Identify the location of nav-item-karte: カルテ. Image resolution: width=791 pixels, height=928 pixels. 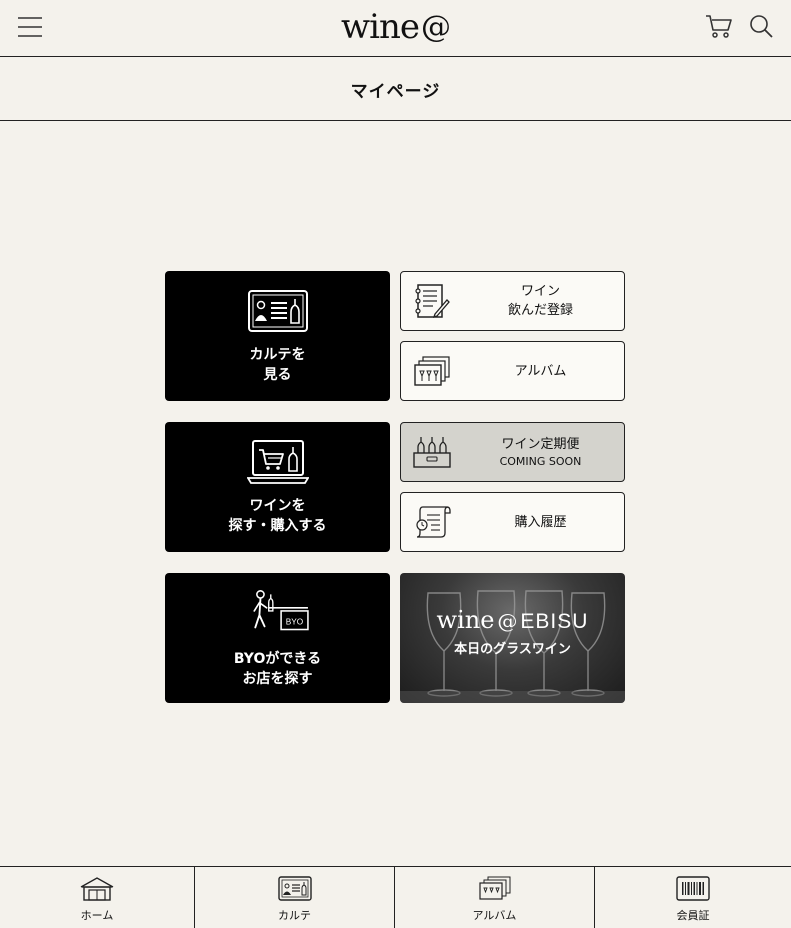
(295, 897).